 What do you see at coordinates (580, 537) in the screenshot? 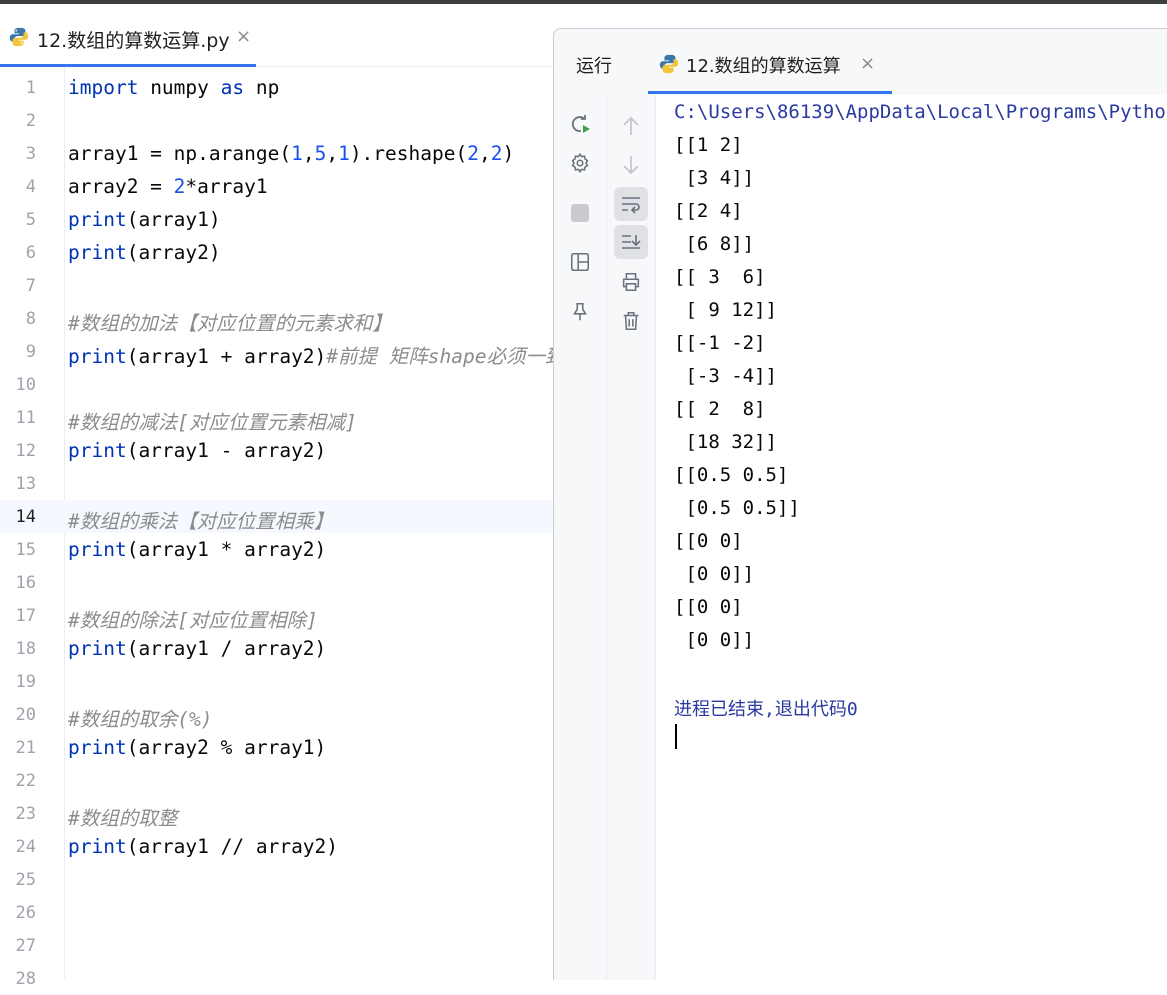
I see `run-toolbar-primary` at bounding box center [580, 537].